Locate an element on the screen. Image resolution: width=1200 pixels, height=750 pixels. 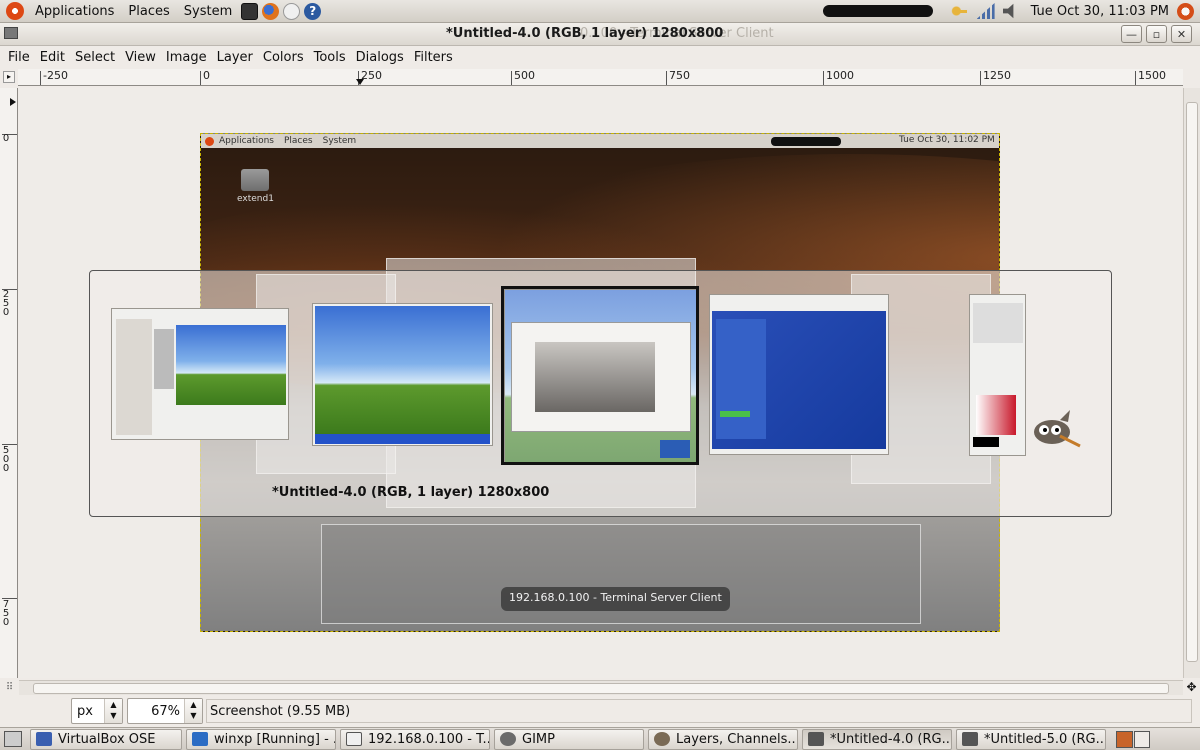
vertical-ruler: 0 2 5 0 5 0 0 7 5 0 is located at coordinates (9, 383).